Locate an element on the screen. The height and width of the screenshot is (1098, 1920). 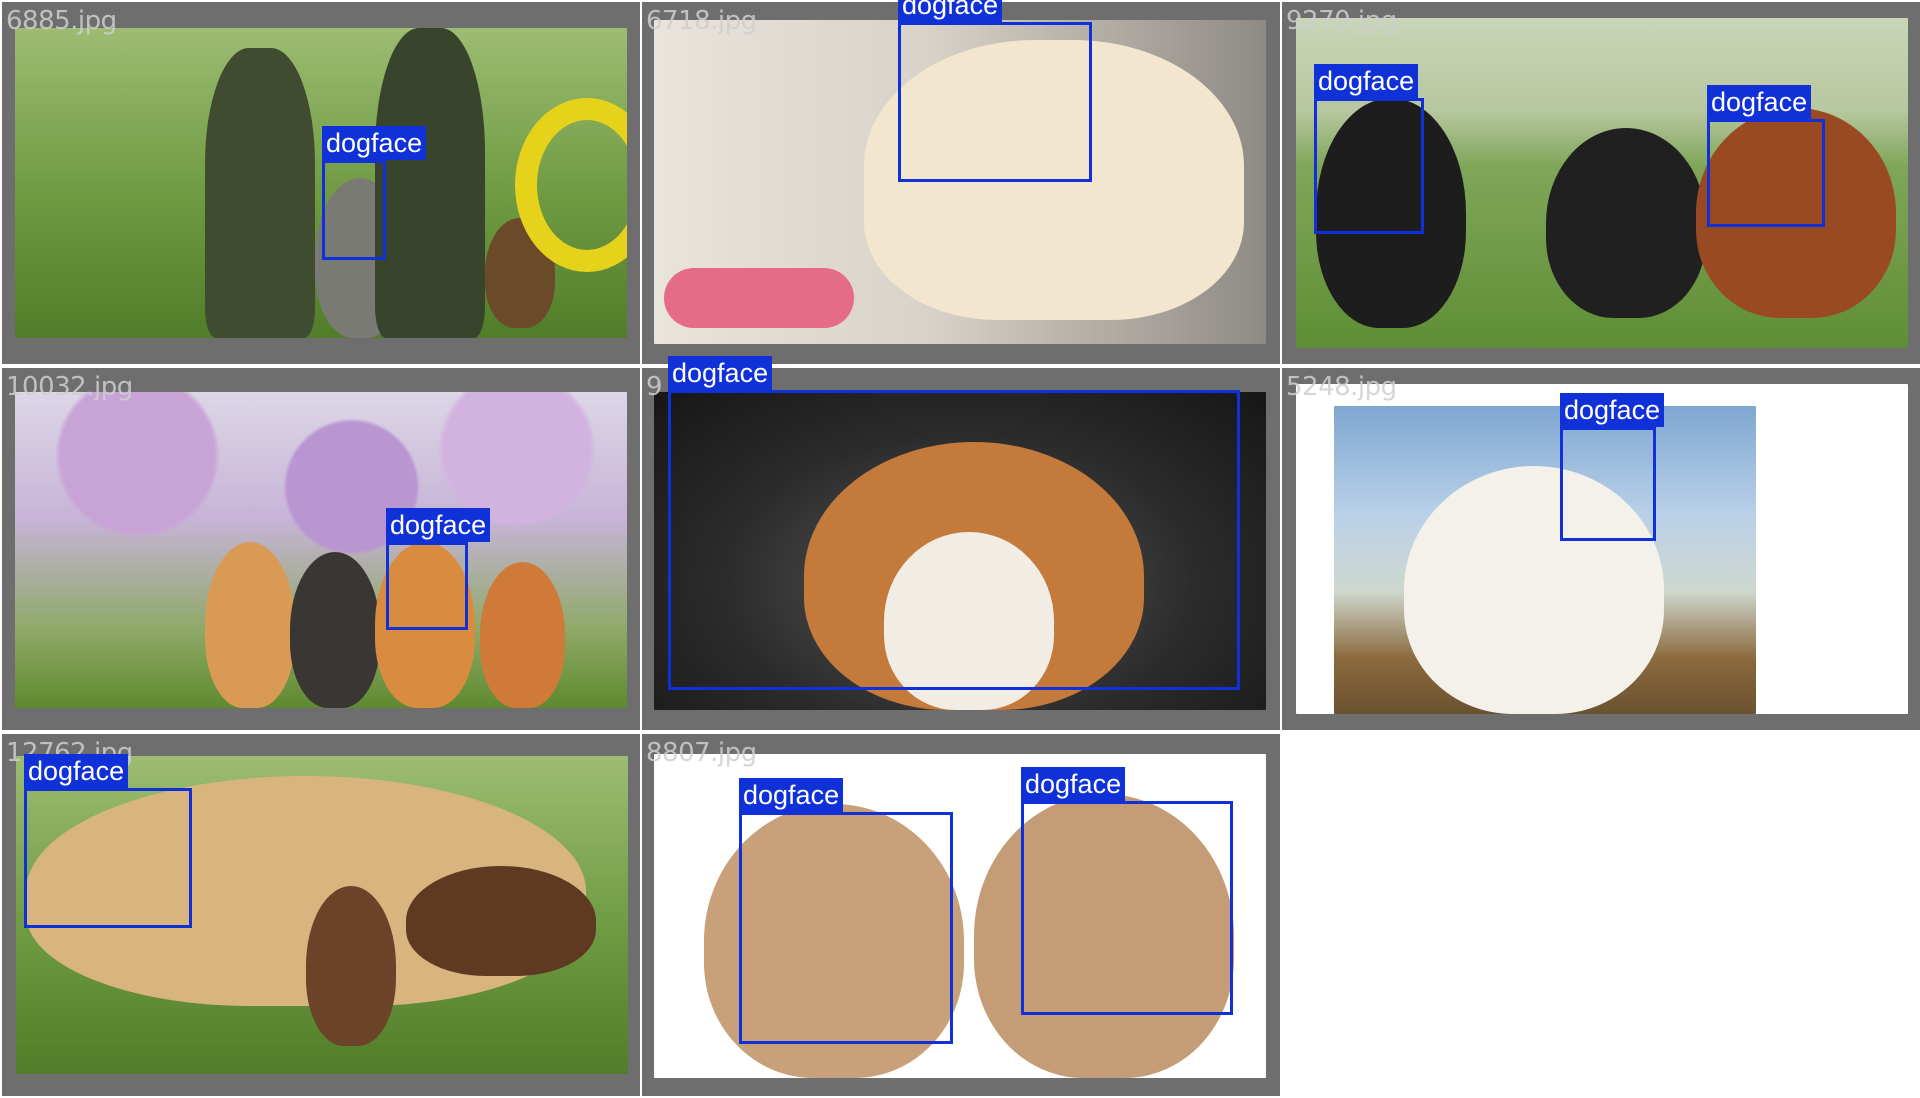
image-tile: 5248.jpg dogface is located at coordinates (1601, 549).